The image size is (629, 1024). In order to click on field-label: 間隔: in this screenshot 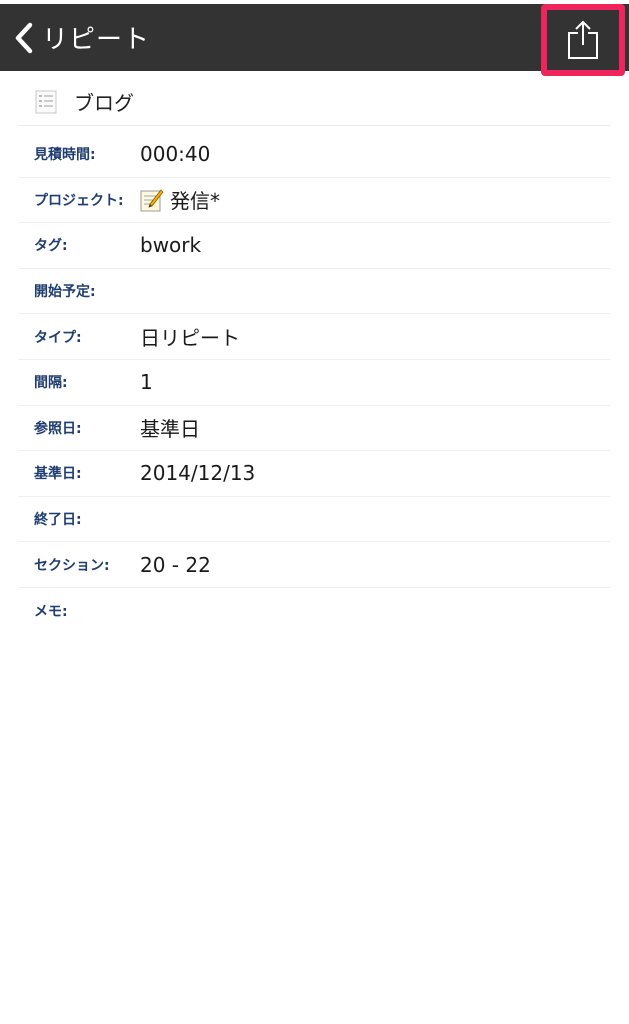, I will do `click(51, 383)`.